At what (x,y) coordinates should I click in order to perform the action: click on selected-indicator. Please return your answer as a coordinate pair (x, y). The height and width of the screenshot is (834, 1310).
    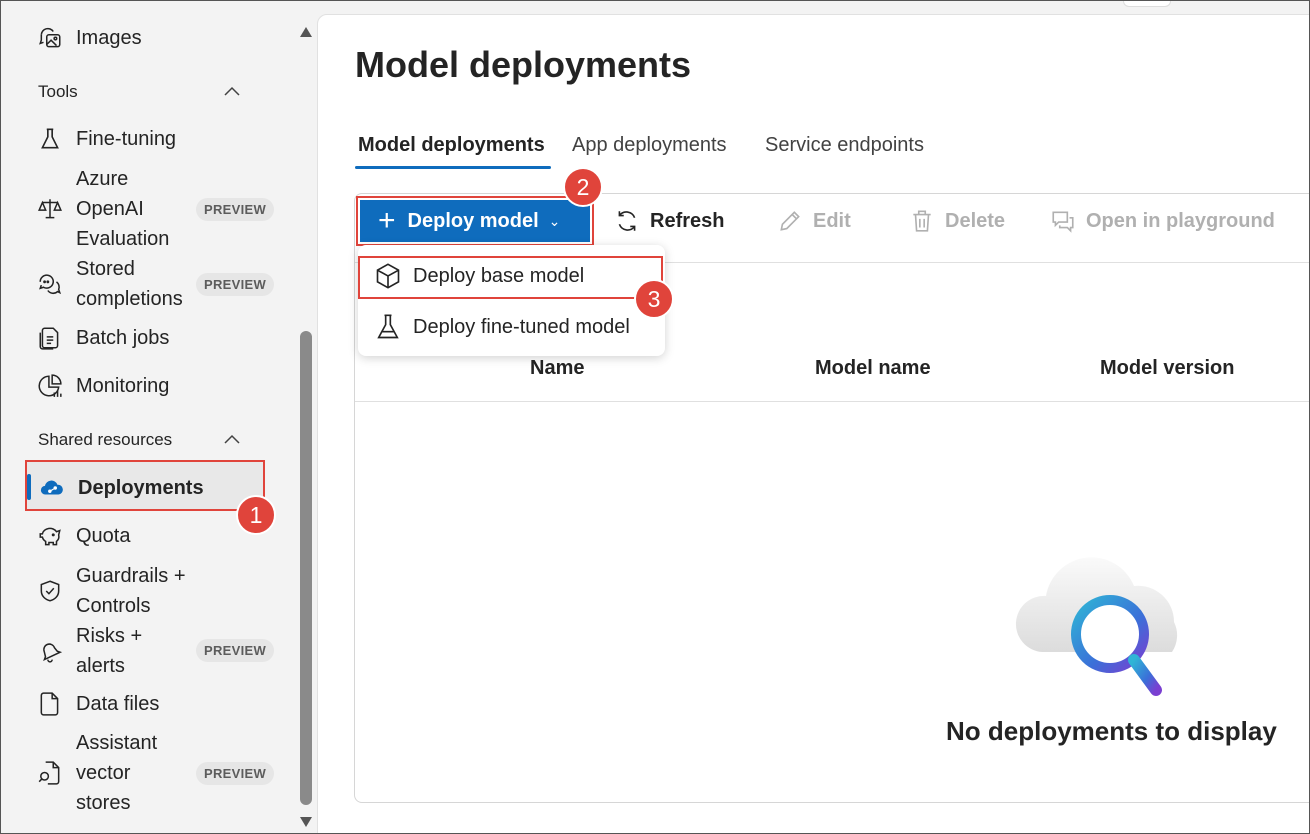
    Looking at the image, I should click on (29, 487).